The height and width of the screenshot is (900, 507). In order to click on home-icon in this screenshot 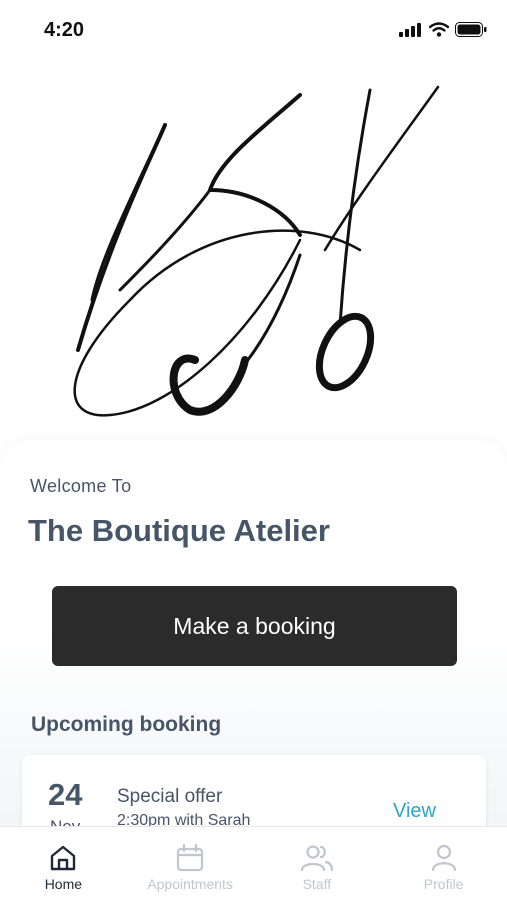, I will do `click(63, 858)`.